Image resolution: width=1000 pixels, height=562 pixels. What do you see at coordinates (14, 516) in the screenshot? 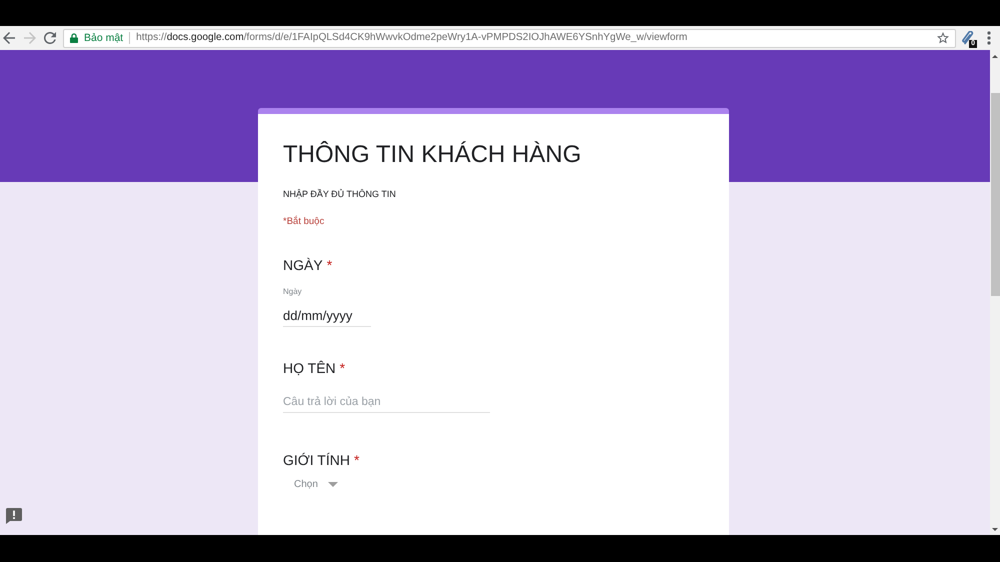
I see `exclamation-bubble-icon` at bounding box center [14, 516].